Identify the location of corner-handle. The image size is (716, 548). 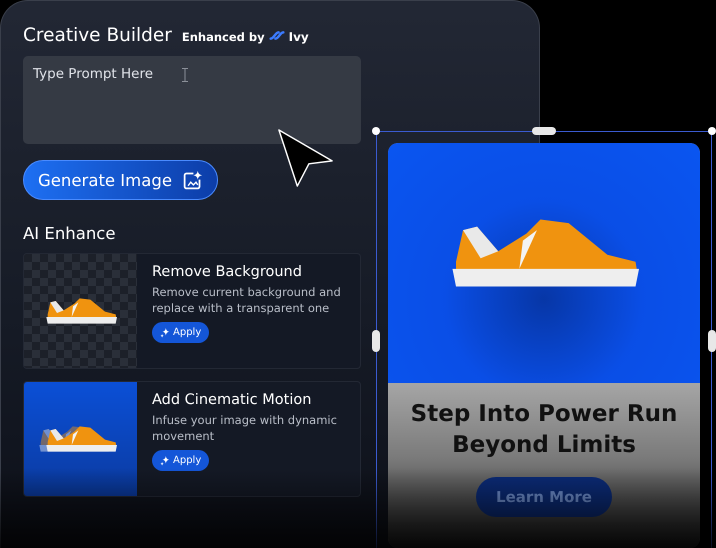
(712, 131).